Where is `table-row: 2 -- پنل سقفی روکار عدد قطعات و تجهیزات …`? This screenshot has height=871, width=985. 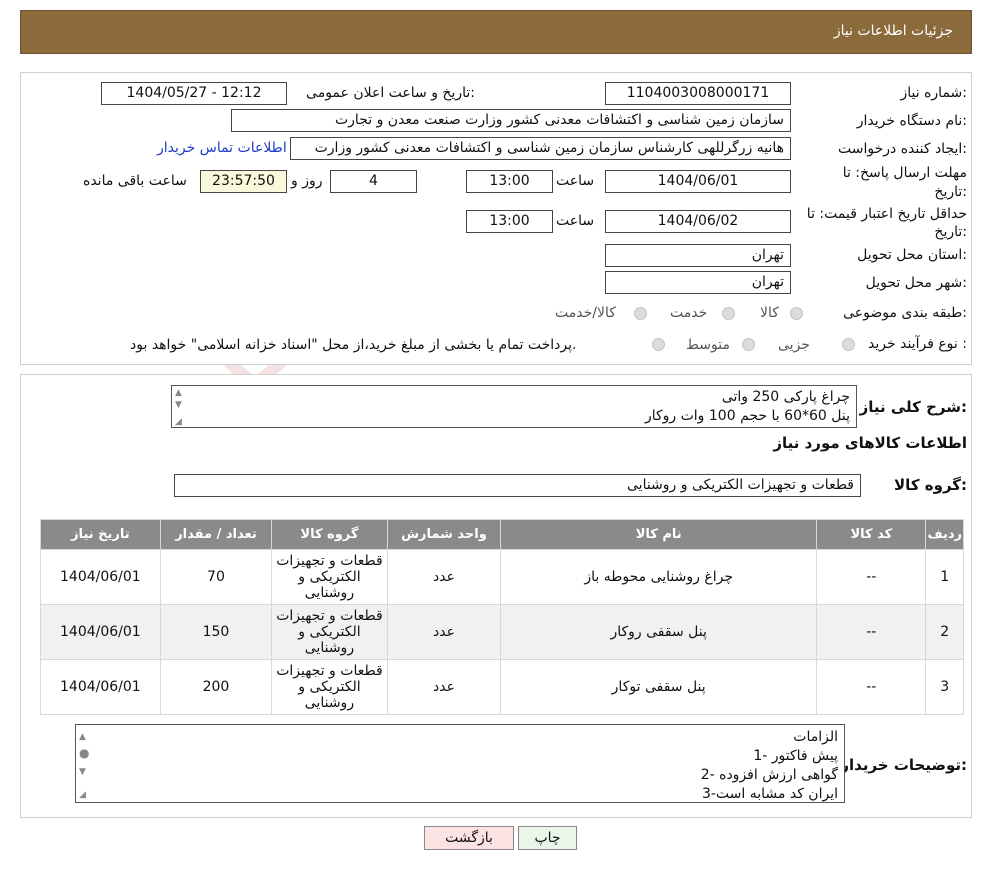 table-row: 2 -- پنل سقفی روکار عدد قطعات و تجهیزات … is located at coordinates (502, 632).